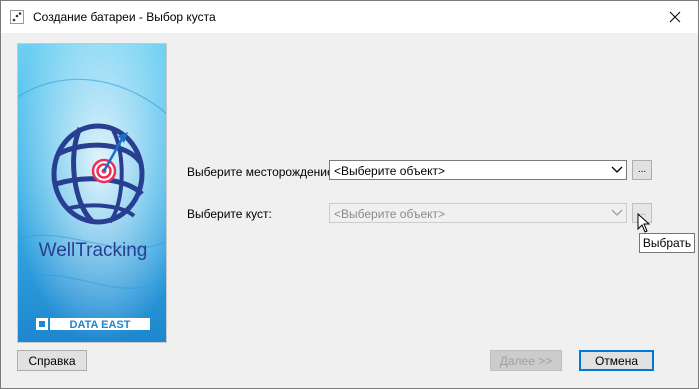  Describe the element at coordinates (616, 360) in the screenshot. I see `cancel-button: Отмена` at that location.